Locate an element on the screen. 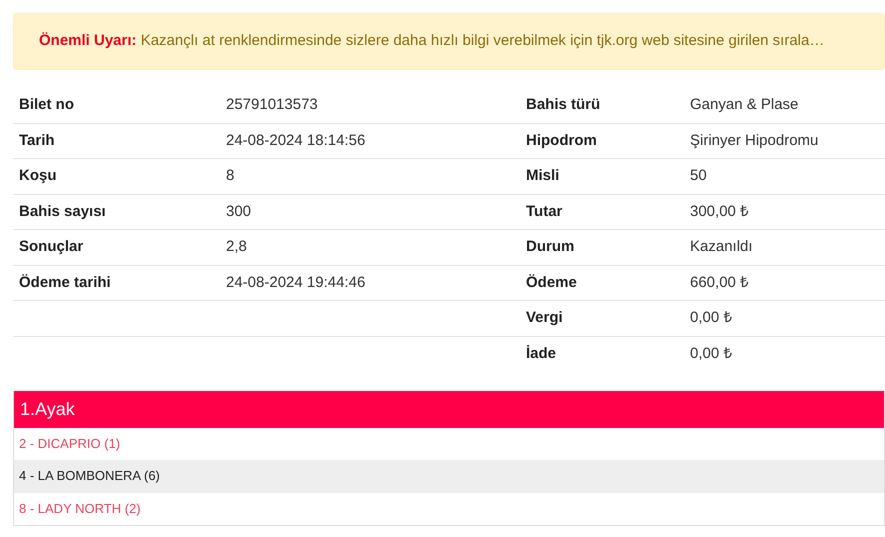 The image size is (885, 537). field-value: 660,00 ₺ is located at coordinates (720, 282).